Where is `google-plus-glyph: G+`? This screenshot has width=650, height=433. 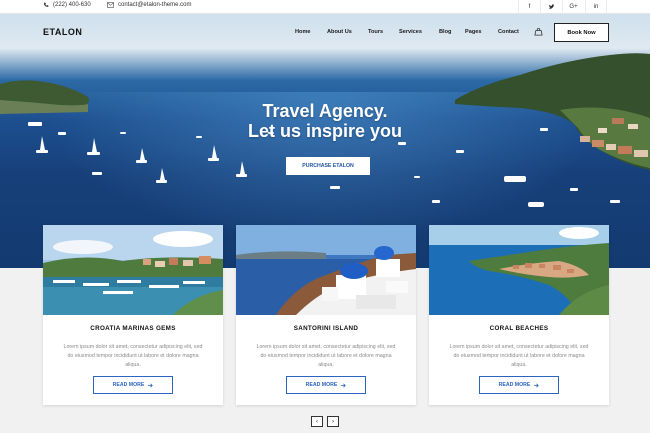
google-plus-glyph: G+ is located at coordinates (573, 7).